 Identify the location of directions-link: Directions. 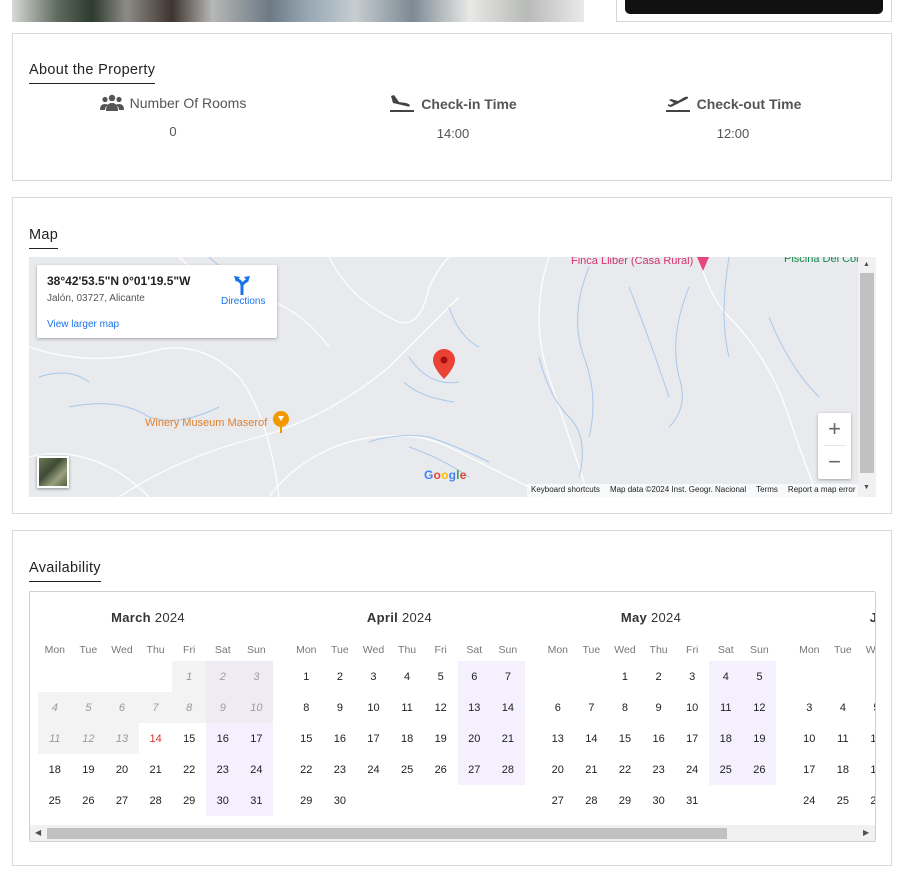
(243, 301).